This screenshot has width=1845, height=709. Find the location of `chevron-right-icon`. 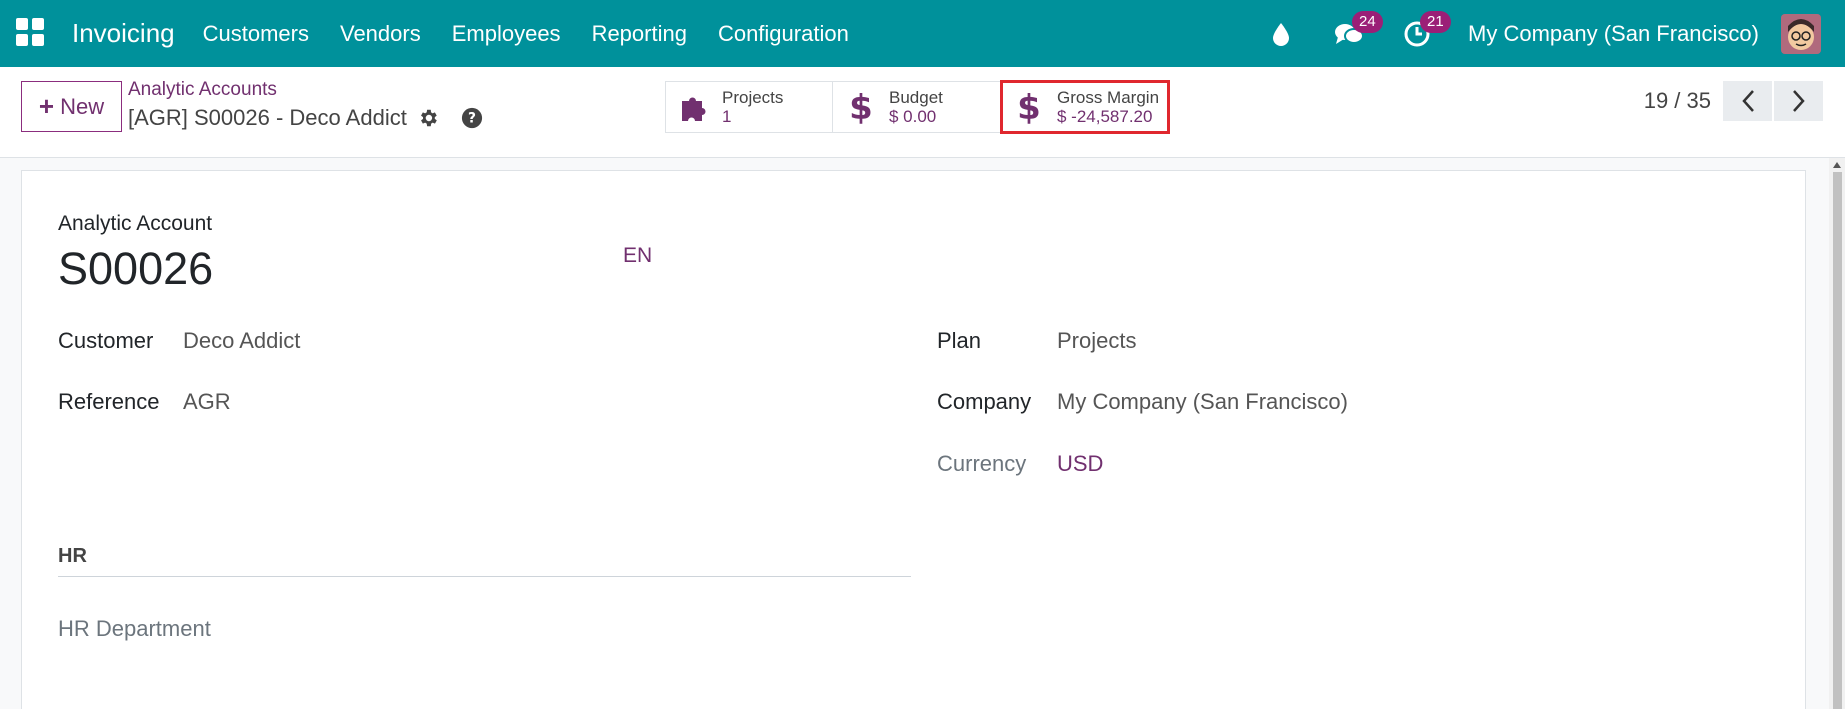

chevron-right-icon is located at coordinates (1798, 101).